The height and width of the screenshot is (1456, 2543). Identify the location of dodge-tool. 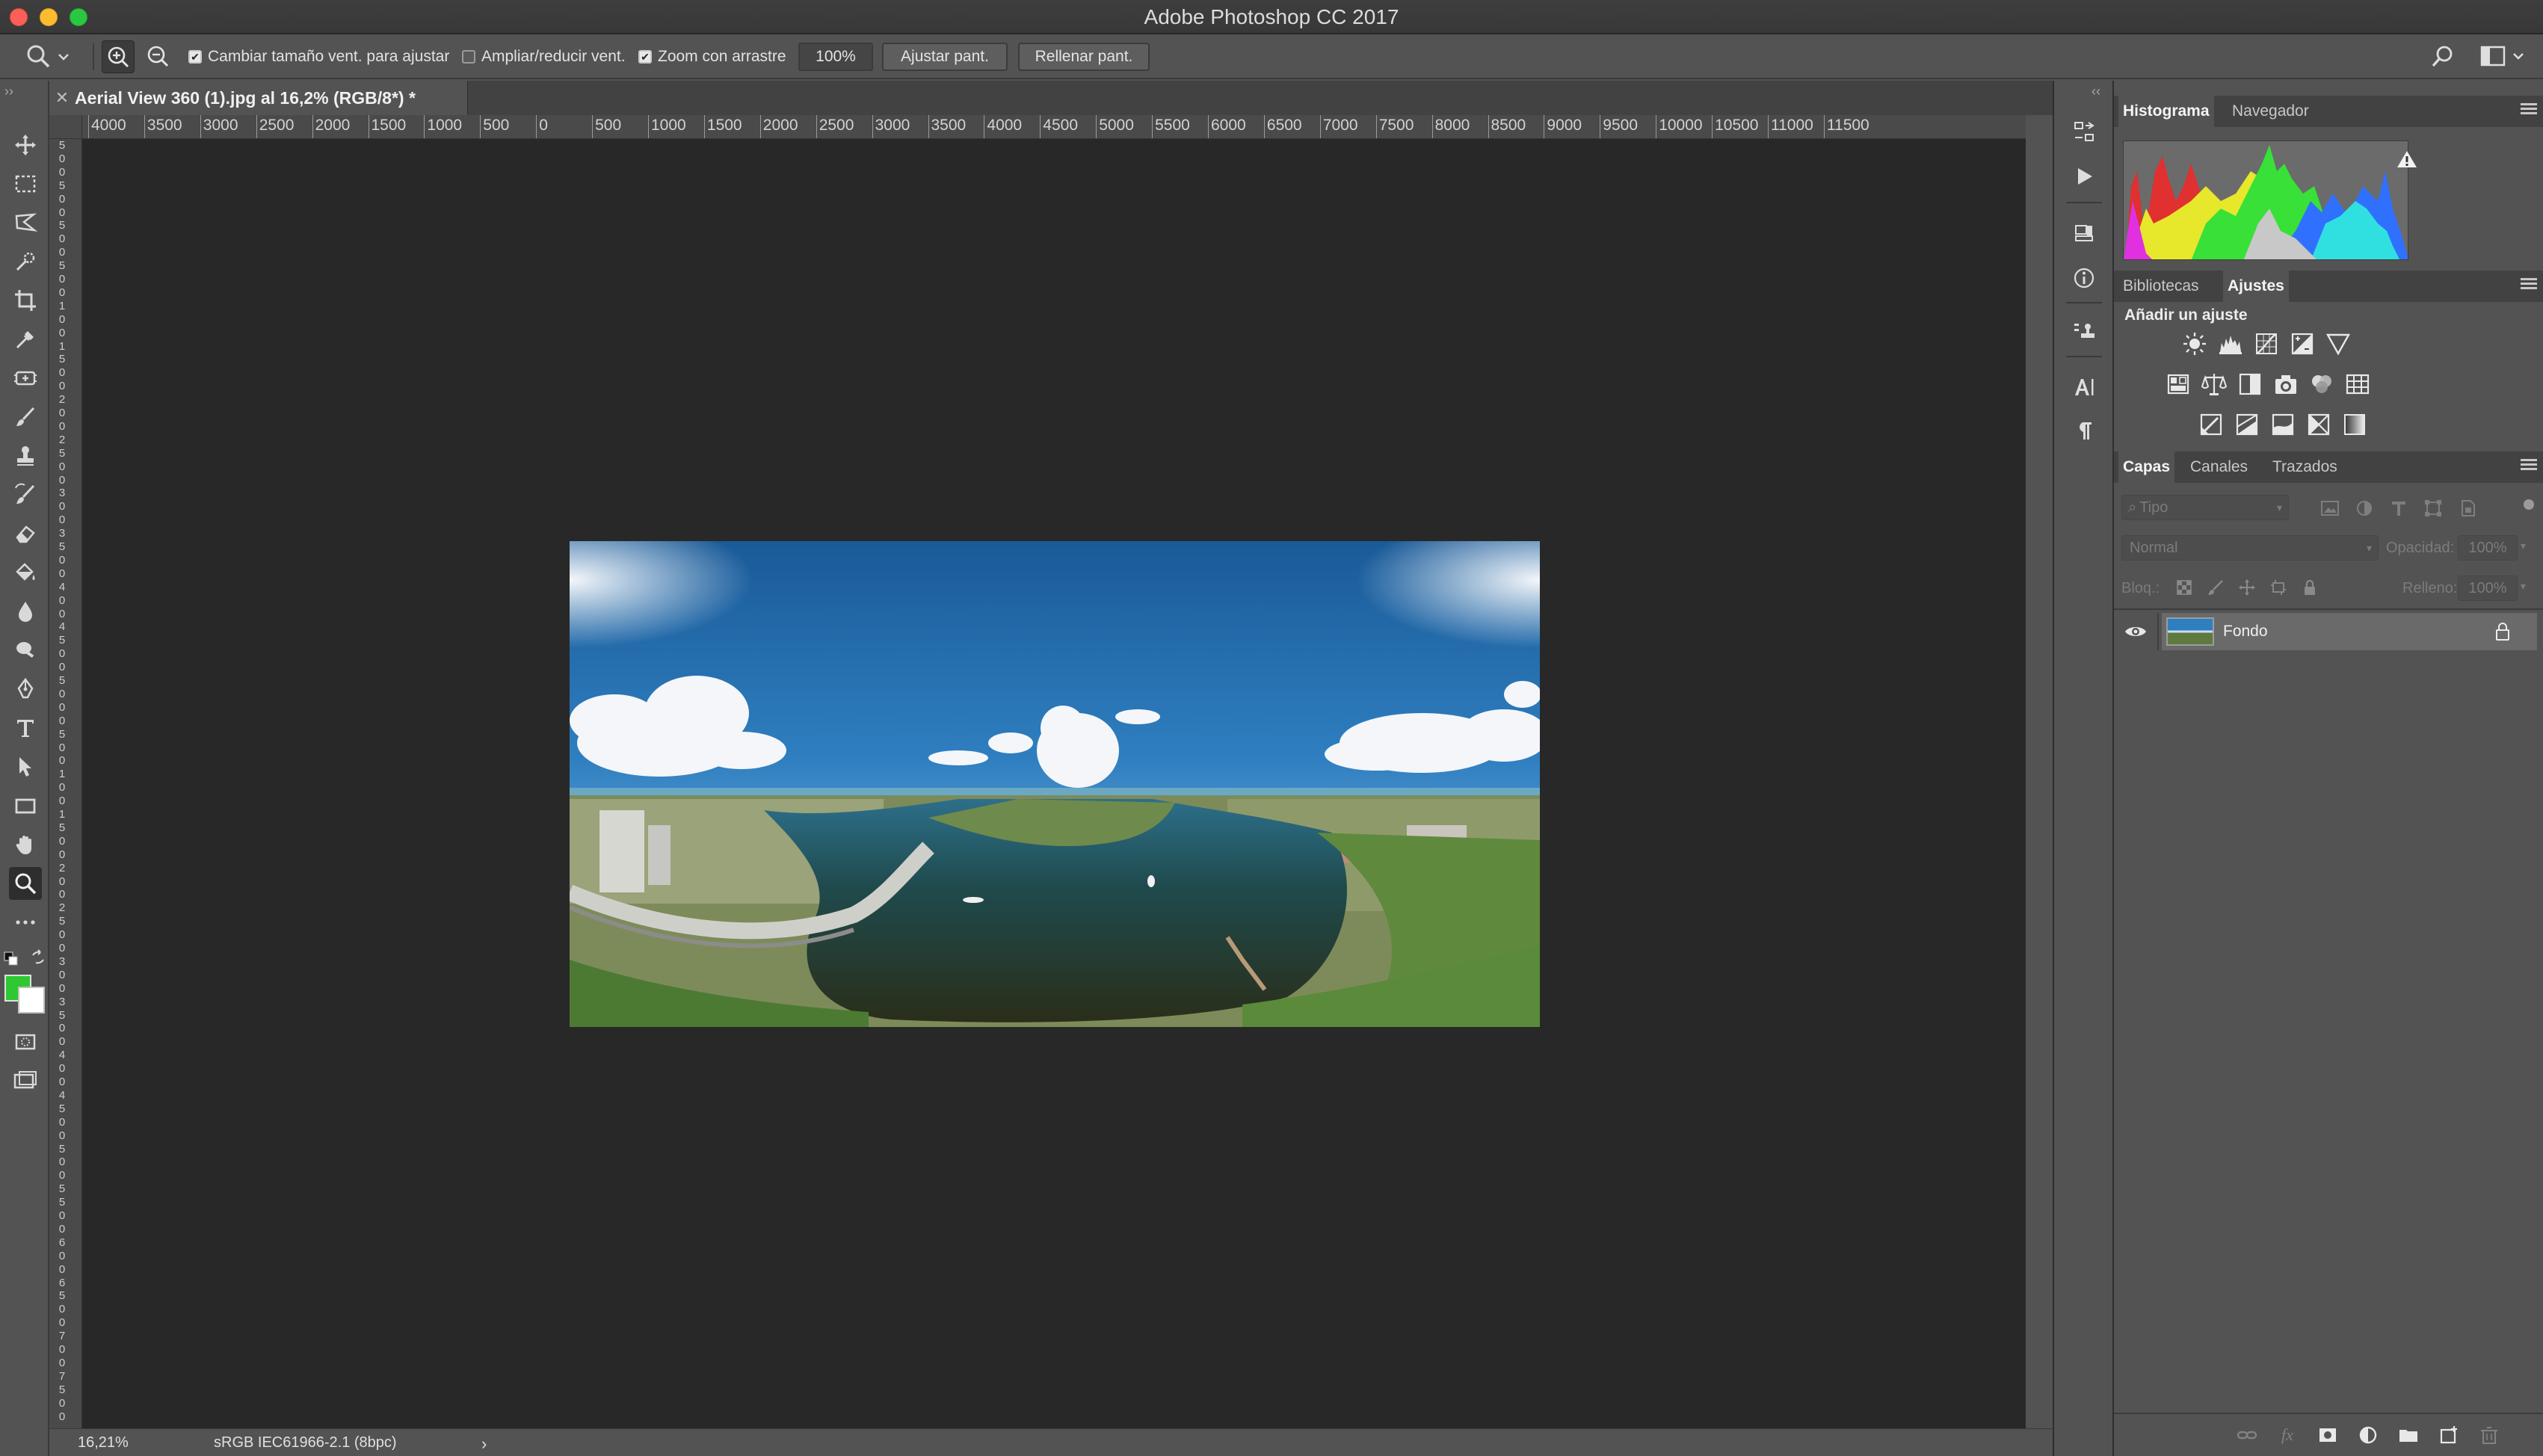
(25, 650).